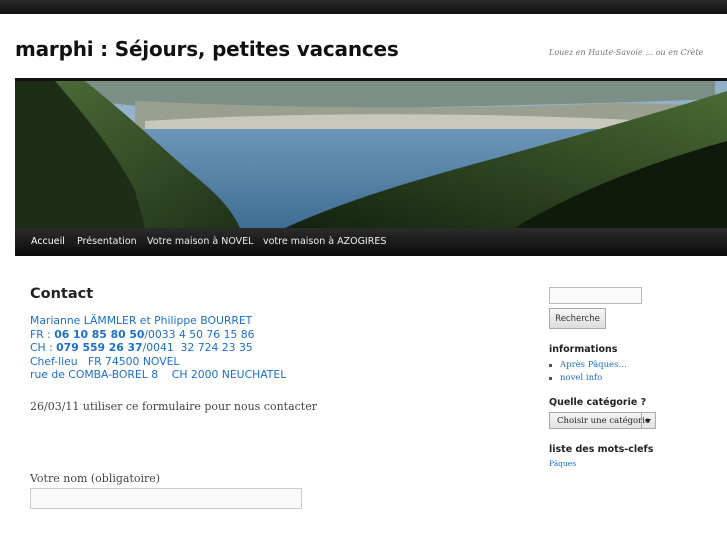 This screenshot has height=545, width=727. What do you see at coordinates (626, 52) in the screenshot?
I see `site-description: Louez en Haute-Savoie … ou en Crète` at bounding box center [626, 52].